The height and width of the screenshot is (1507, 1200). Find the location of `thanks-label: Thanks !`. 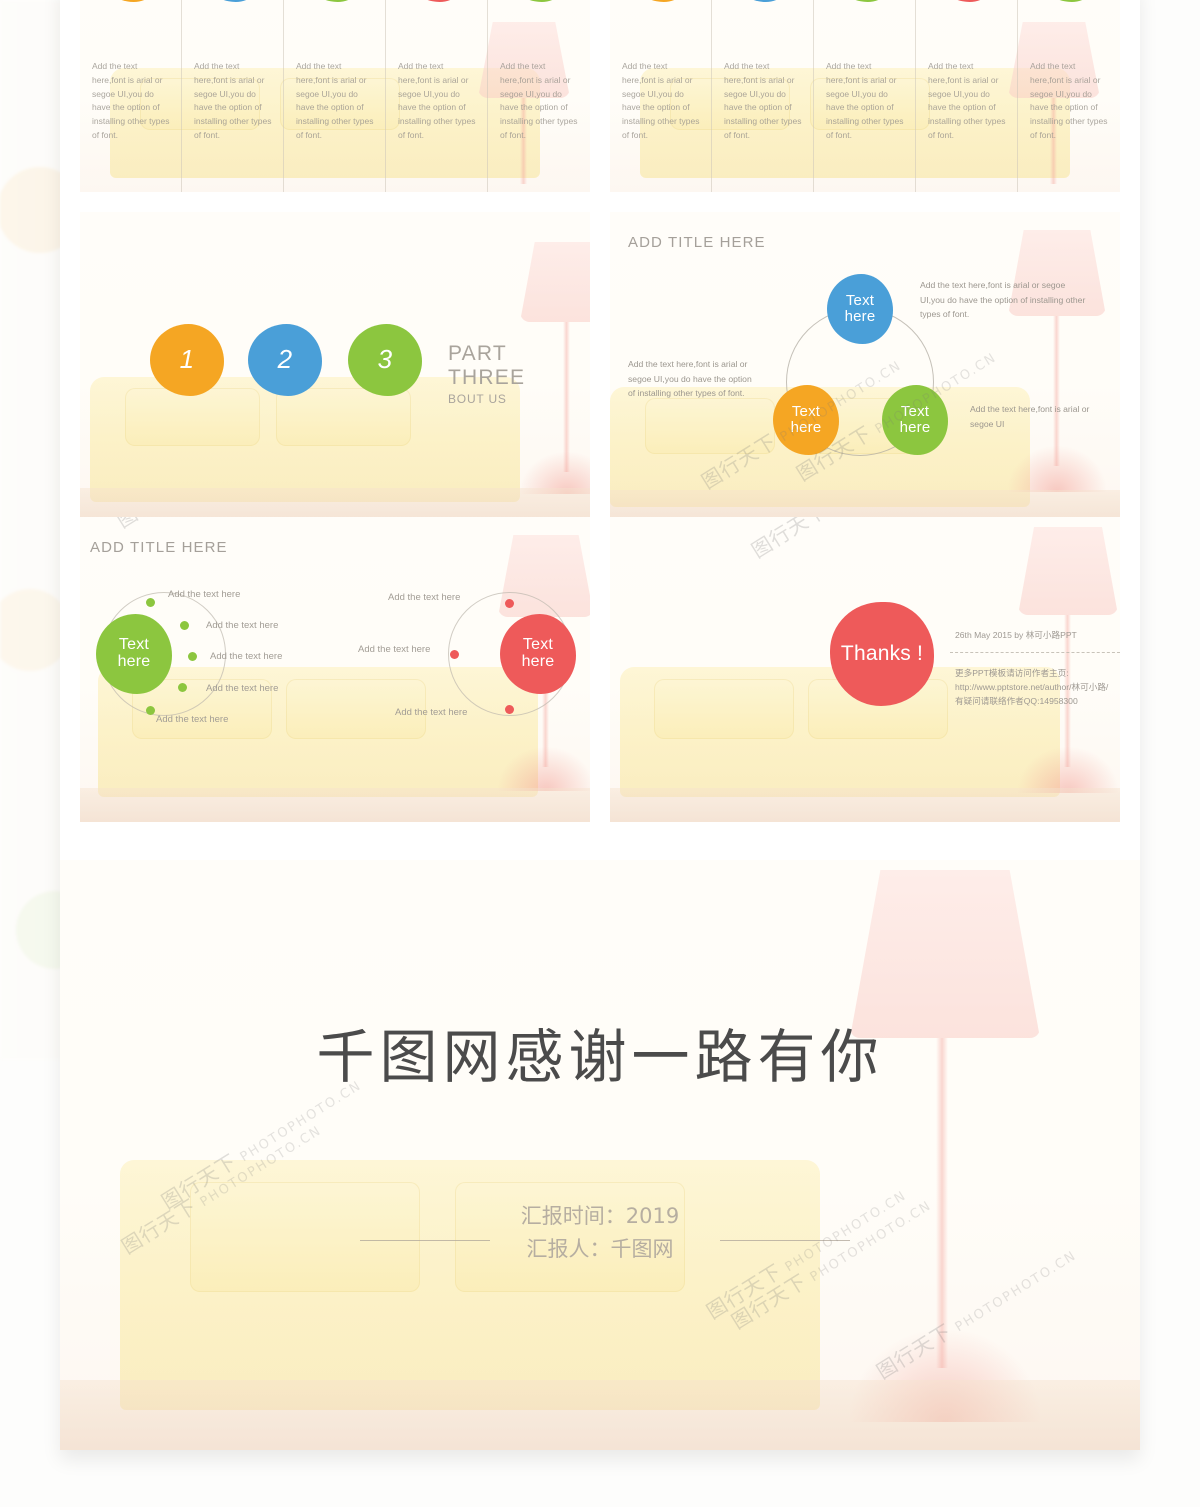

thanks-label: Thanks ! is located at coordinates (882, 653).